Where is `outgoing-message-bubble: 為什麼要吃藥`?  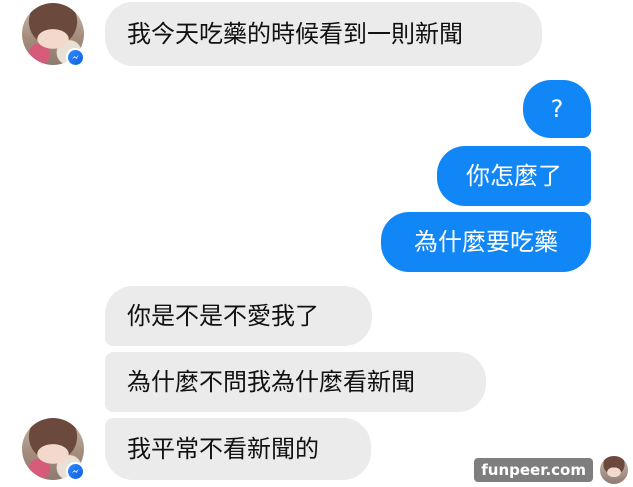 outgoing-message-bubble: 為什麼要吃藥 is located at coordinates (486, 242).